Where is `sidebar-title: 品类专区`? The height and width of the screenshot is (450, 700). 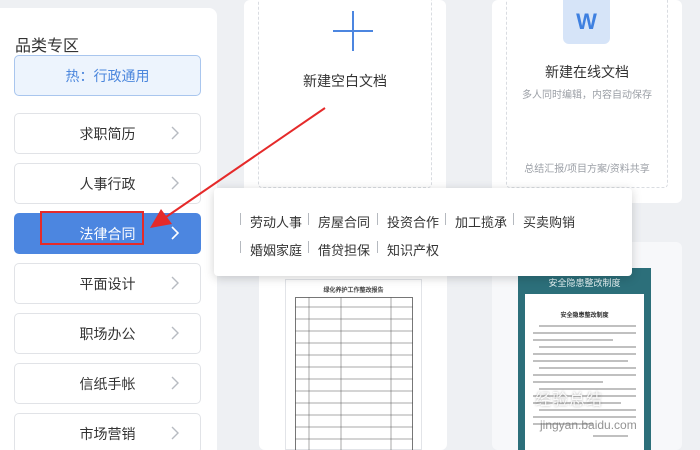 sidebar-title: 品类专区 is located at coordinates (47, 46).